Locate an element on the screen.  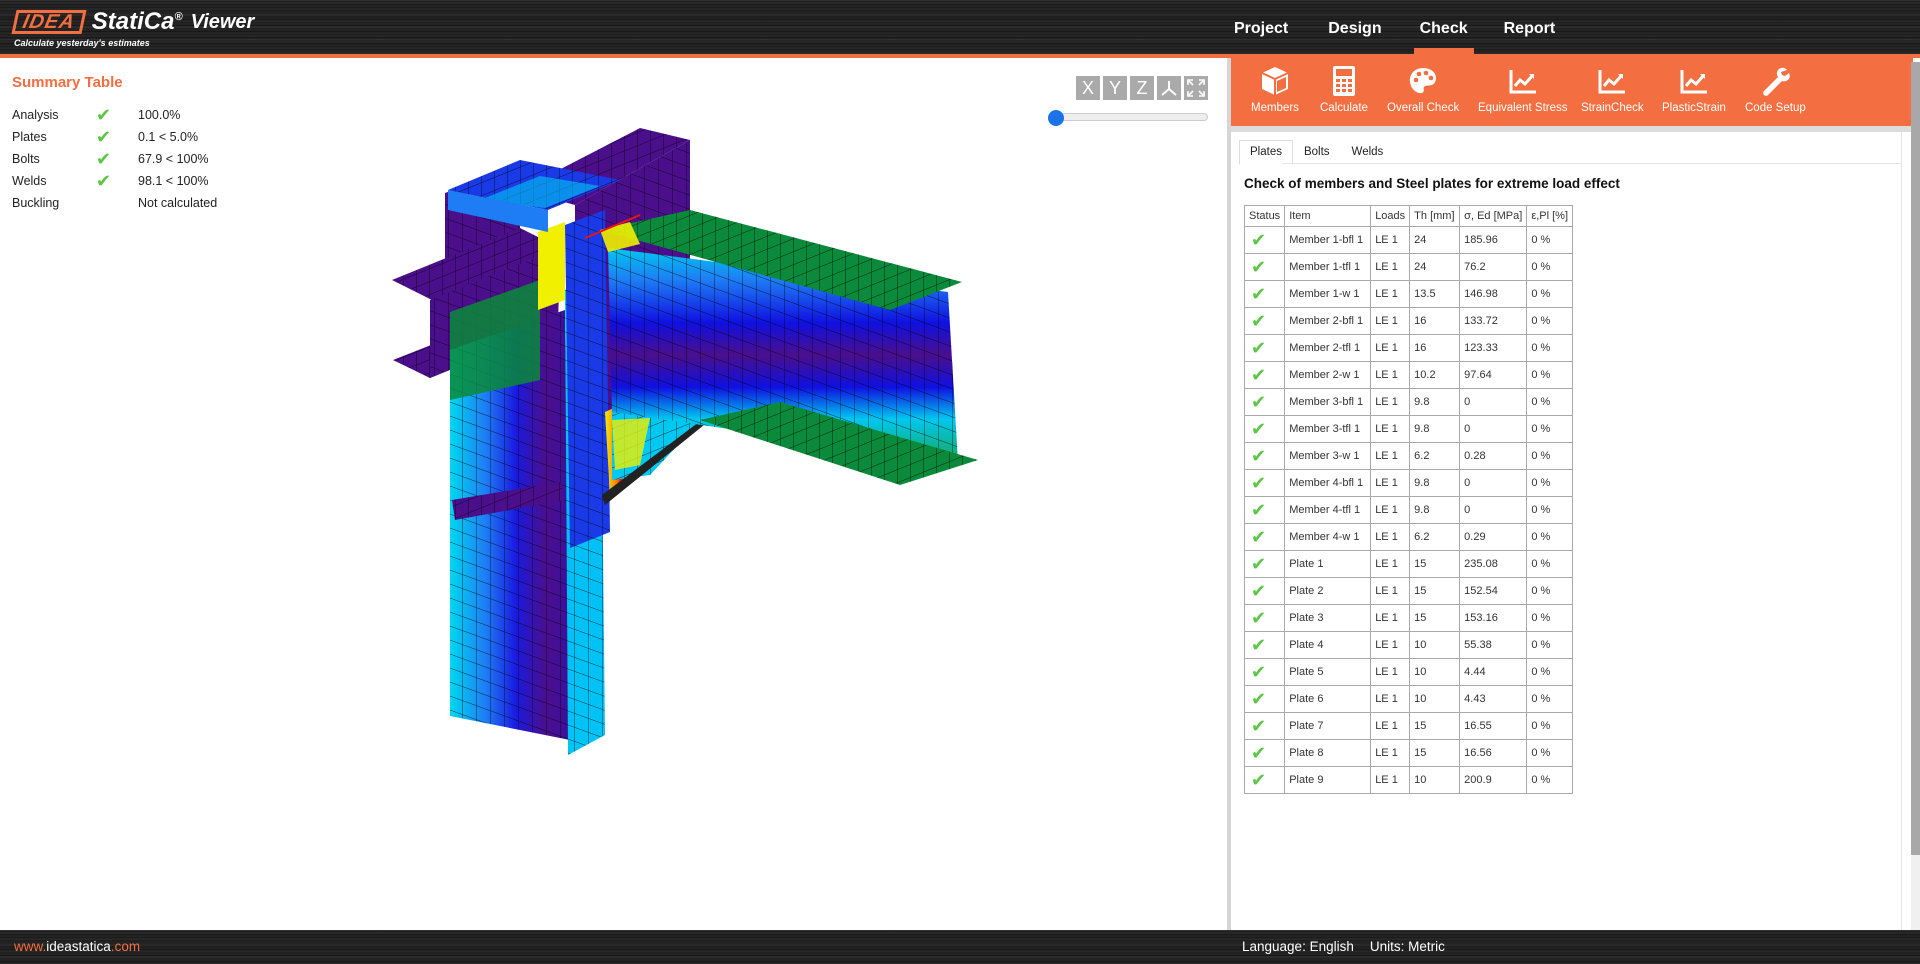
table-row: ✔ Member 2-tfl 1 LE 1 16 123.33 0 % is located at coordinates (1408, 348).